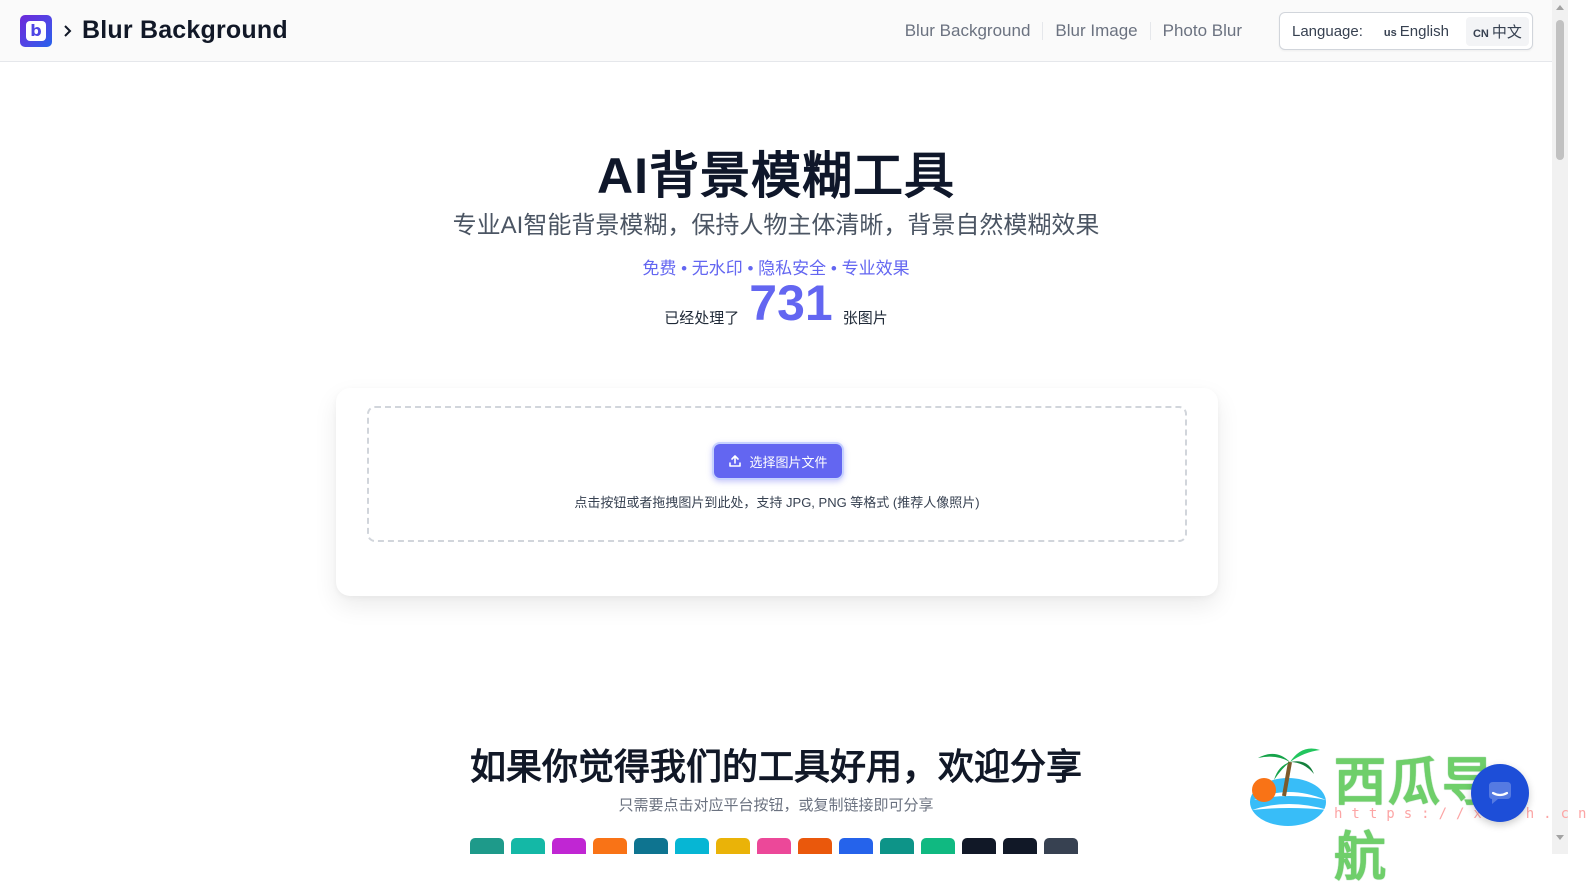  I want to click on chat-button, so click(1500, 793).